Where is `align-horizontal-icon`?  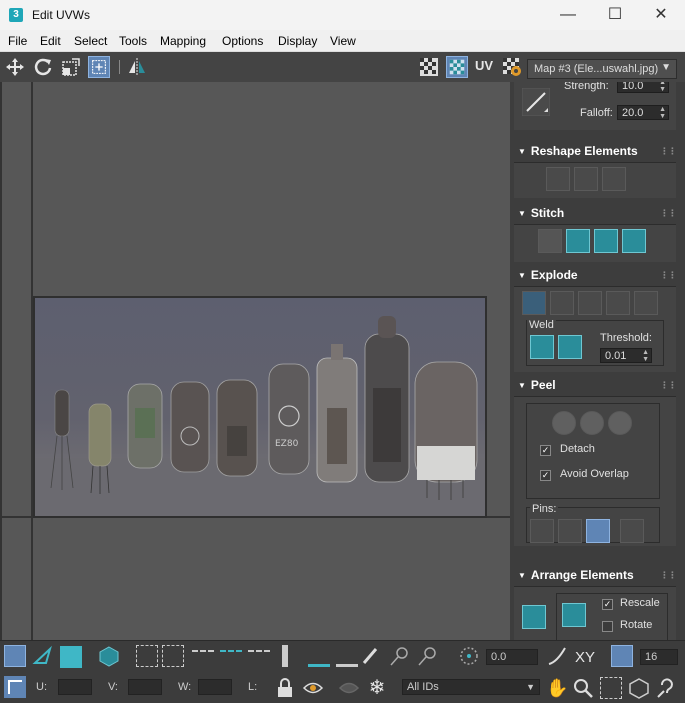 align-horizontal-icon is located at coordinates (285, 656).